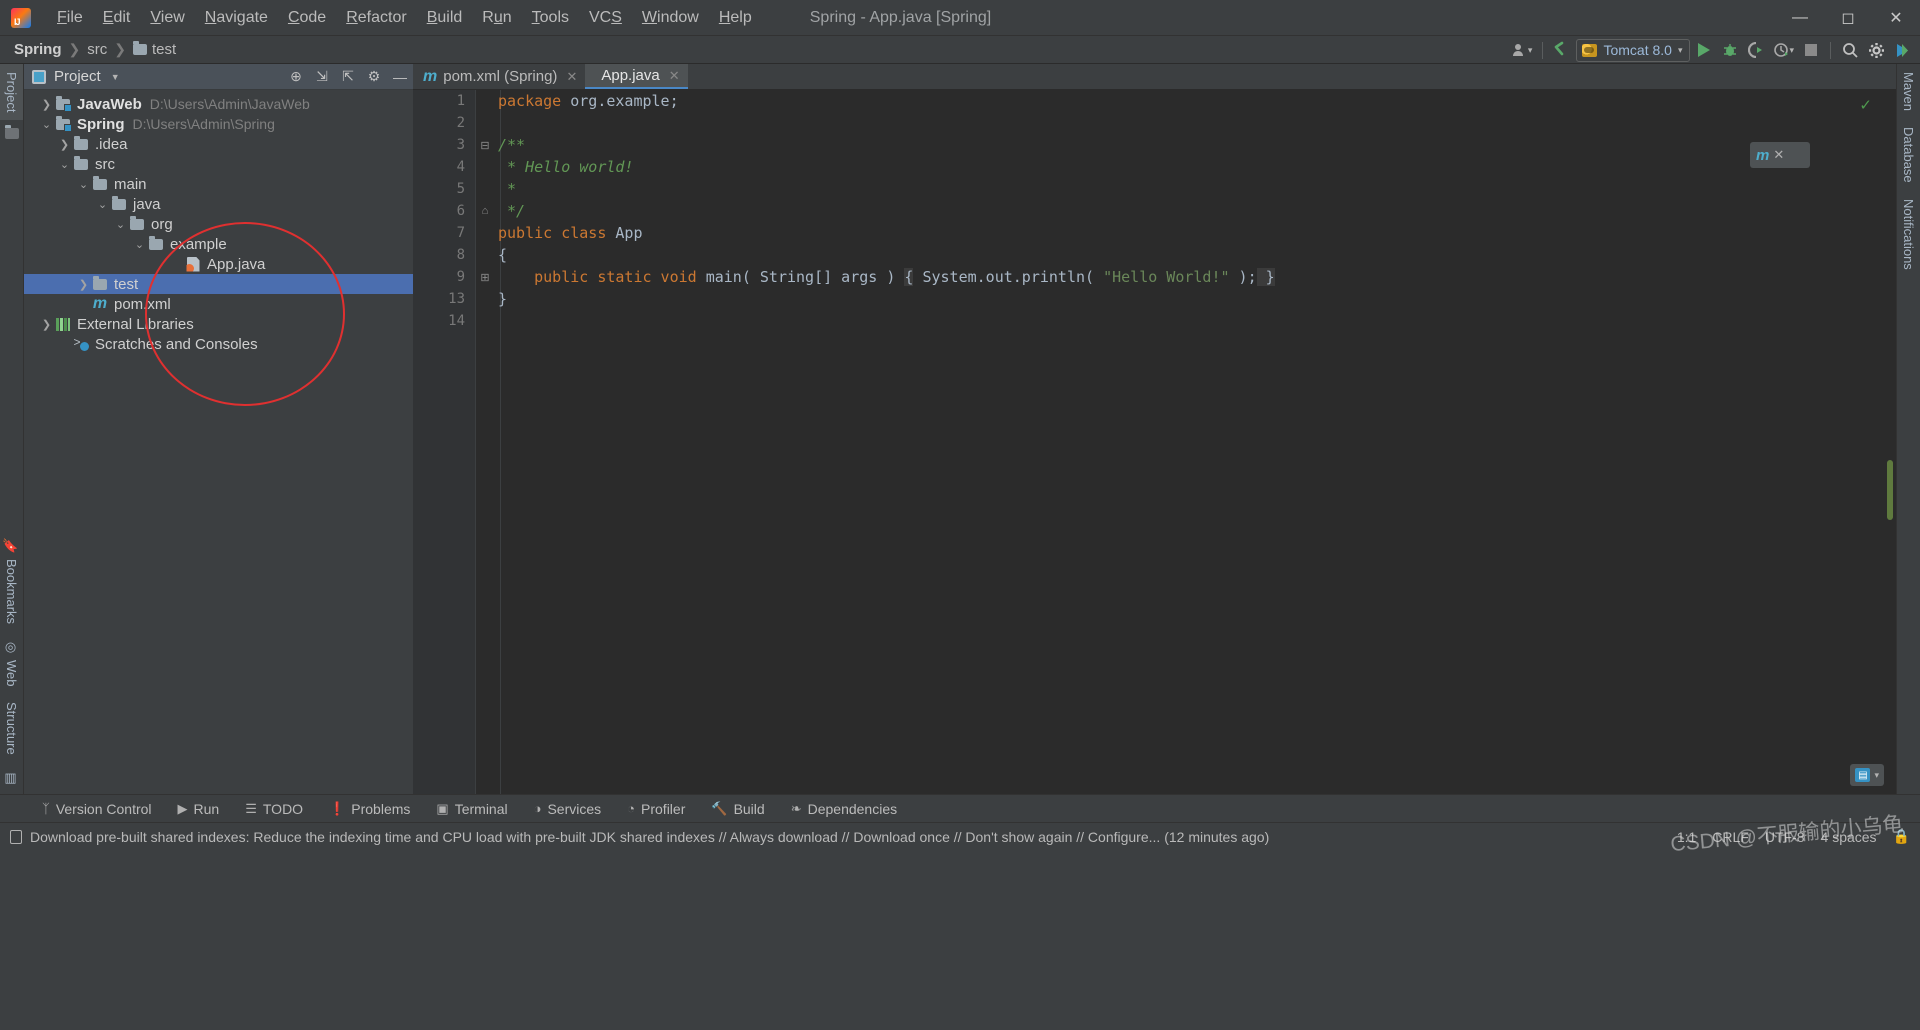 The height and width of the screenshot is (1030, 1920). Describe the element at coordinates (1908, 155) in the screenshot. I see `sidebar-item-database: Database` at that location.